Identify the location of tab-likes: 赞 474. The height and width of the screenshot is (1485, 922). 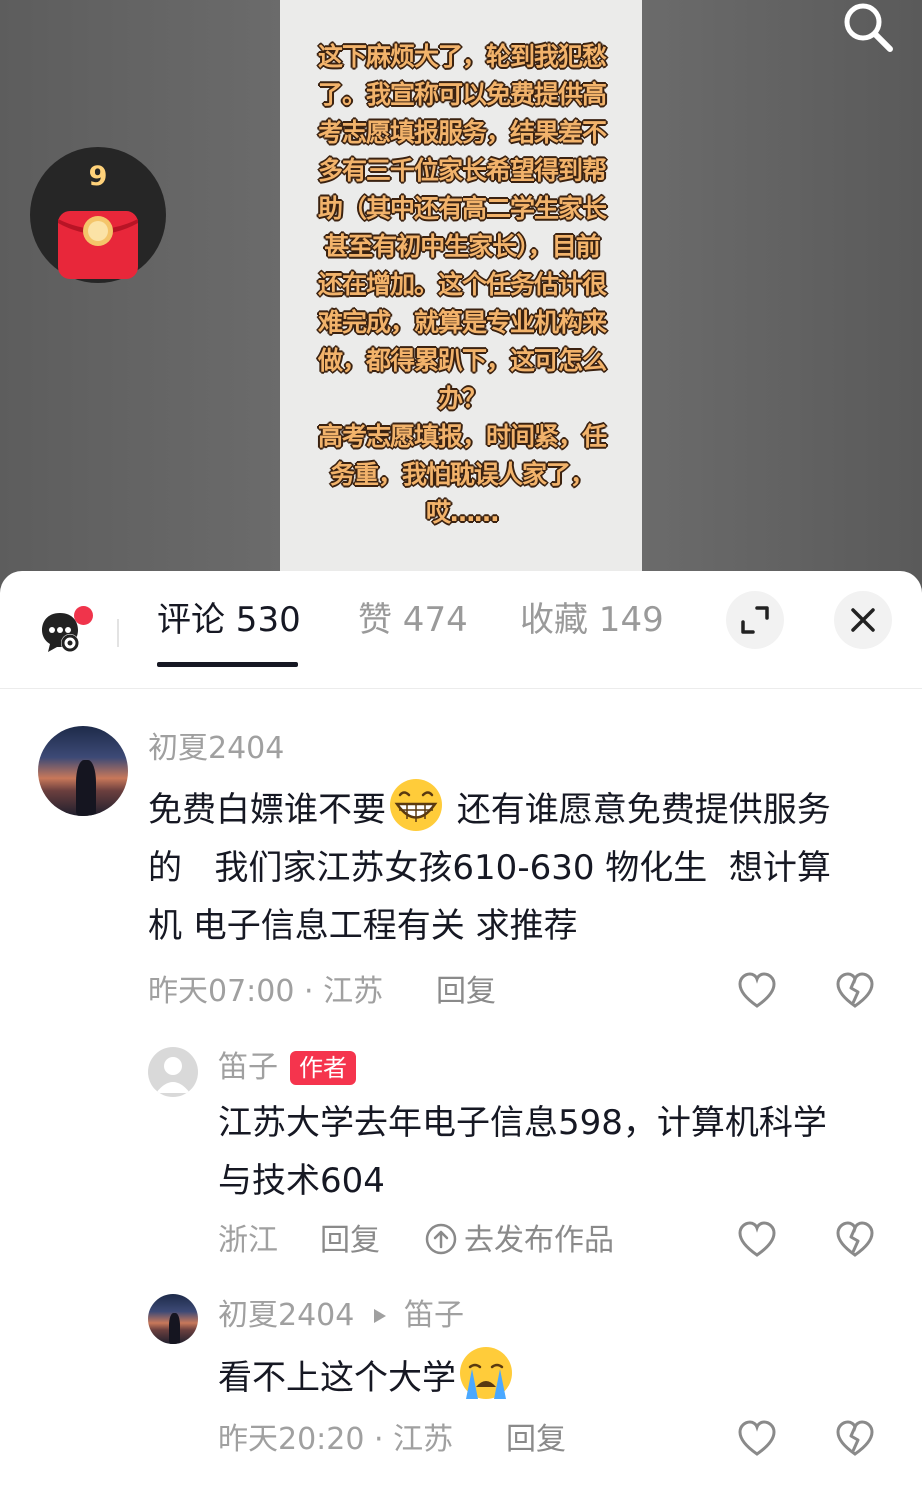
(413, 620).